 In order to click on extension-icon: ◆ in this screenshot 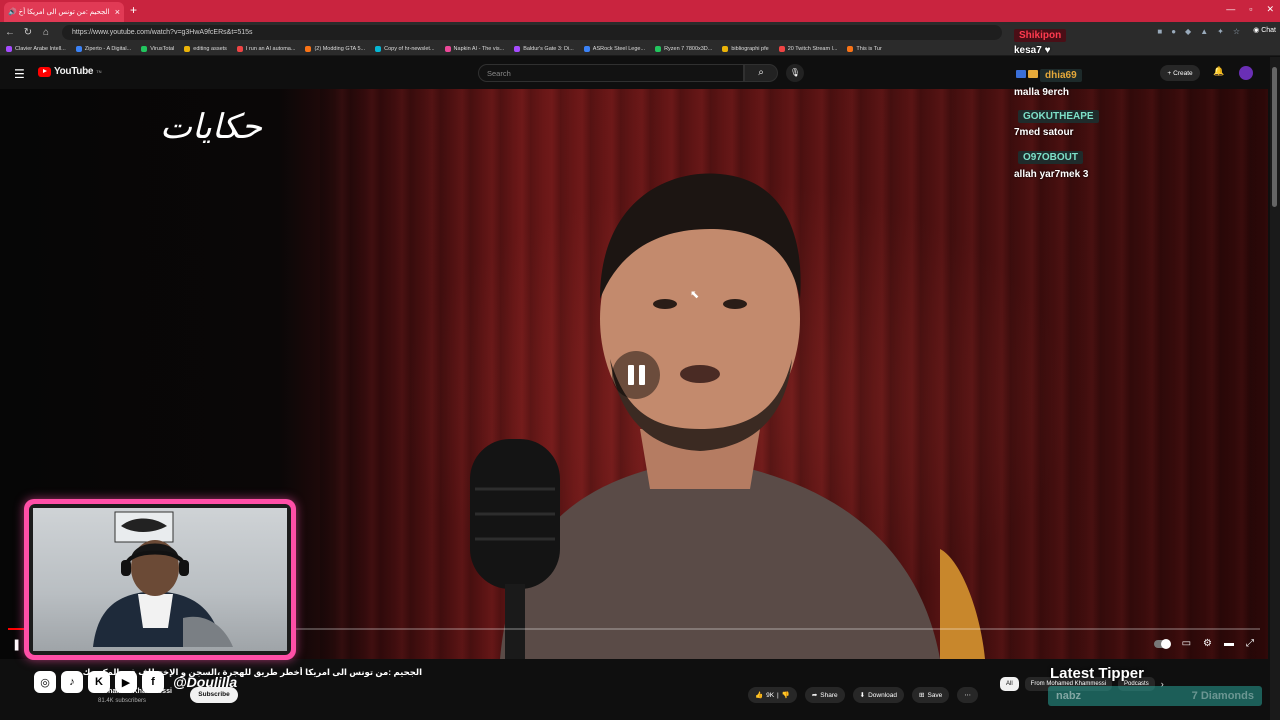, I will do `click(1188, 31)`.